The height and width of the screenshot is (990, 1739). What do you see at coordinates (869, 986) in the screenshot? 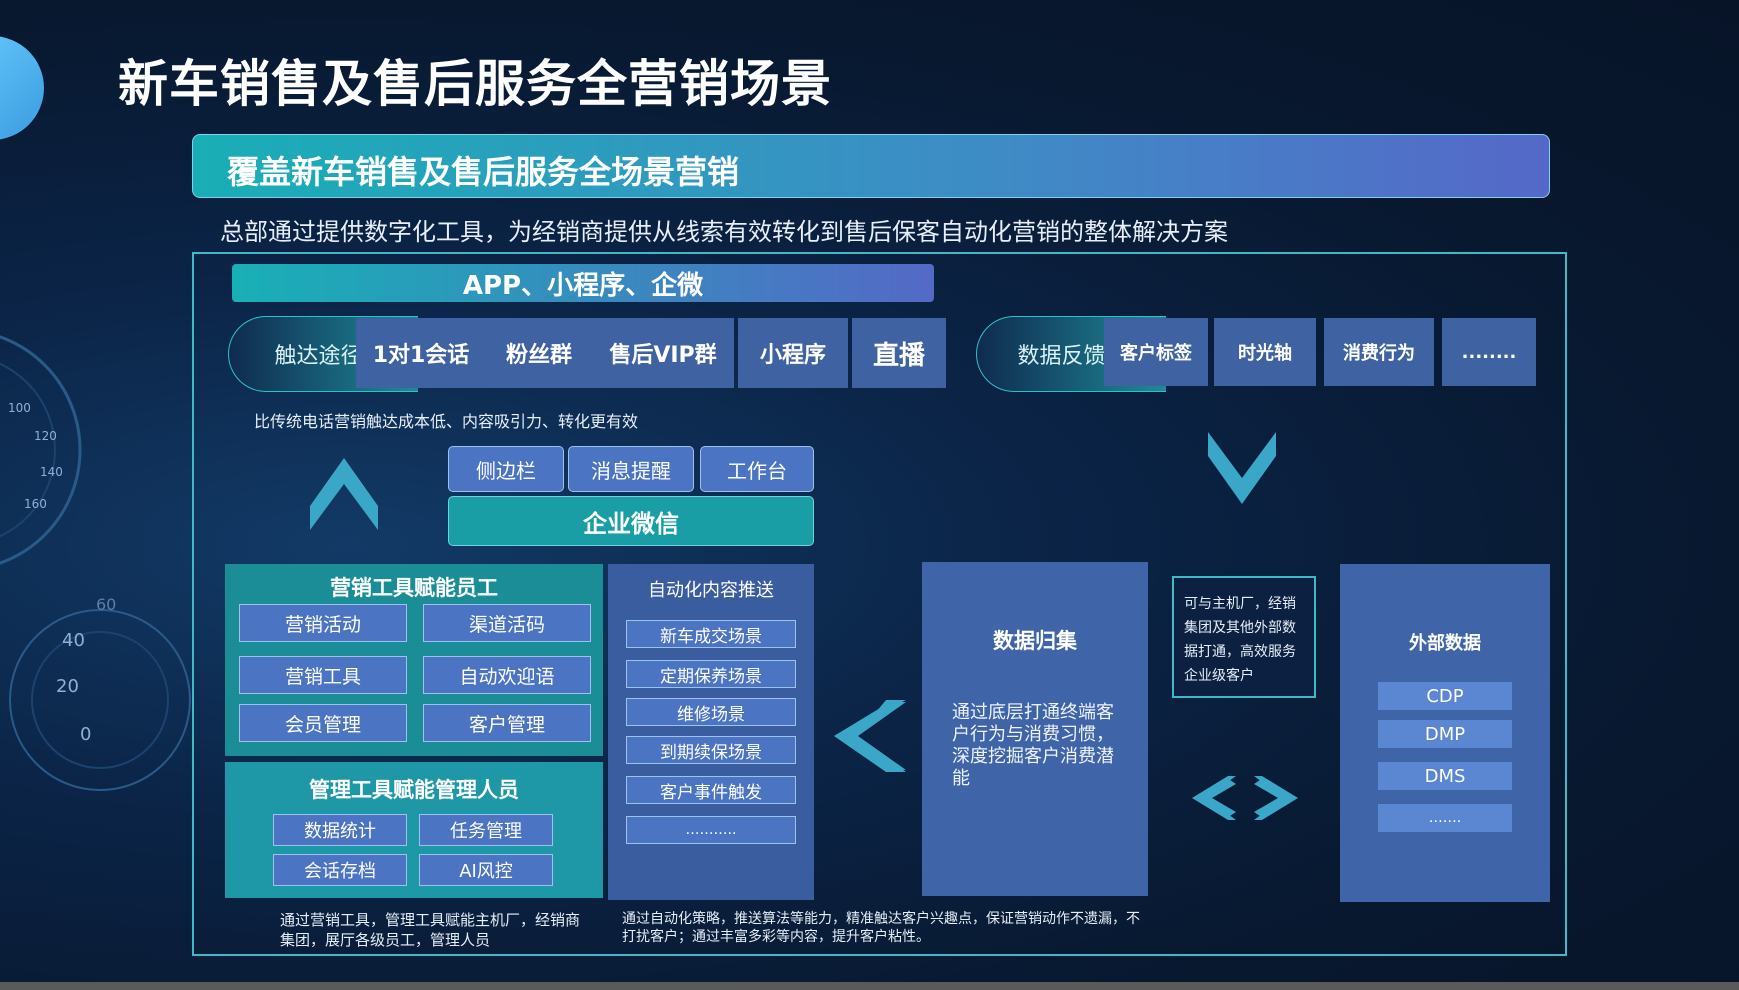
I see `bottom-bar` at bounding box center [869, 986].